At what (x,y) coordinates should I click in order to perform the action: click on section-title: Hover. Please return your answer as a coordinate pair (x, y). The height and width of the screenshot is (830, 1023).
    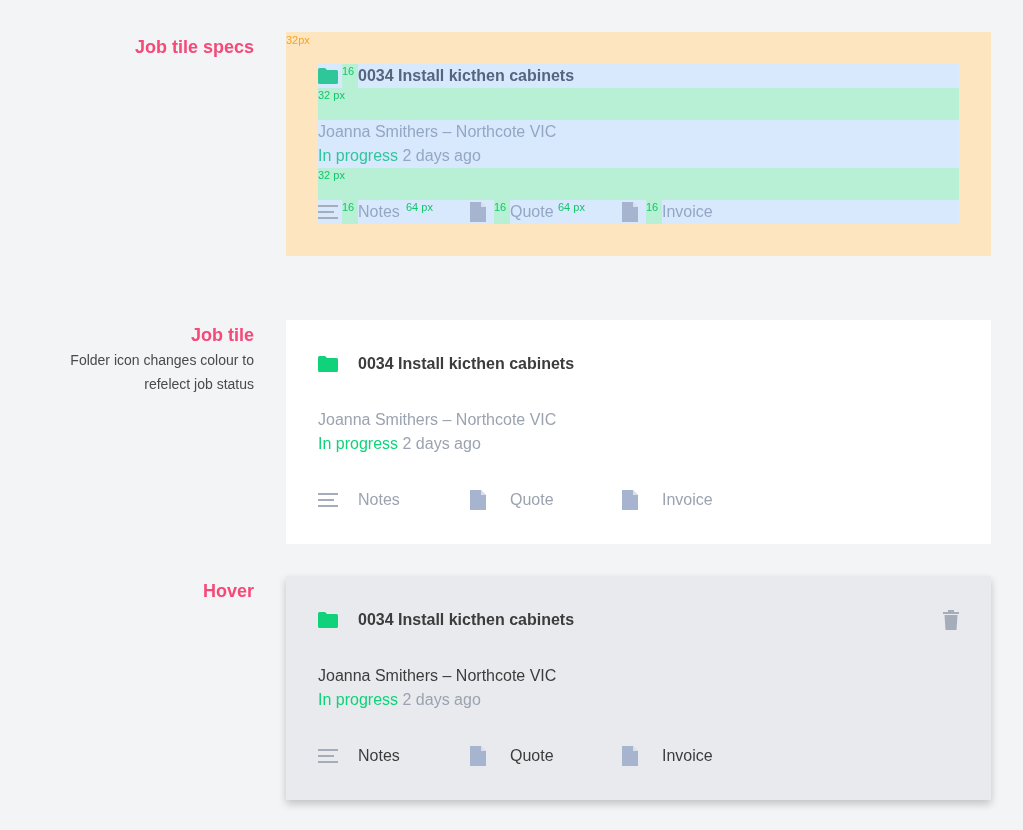
    Looking at the image, I should click on (227, 591).